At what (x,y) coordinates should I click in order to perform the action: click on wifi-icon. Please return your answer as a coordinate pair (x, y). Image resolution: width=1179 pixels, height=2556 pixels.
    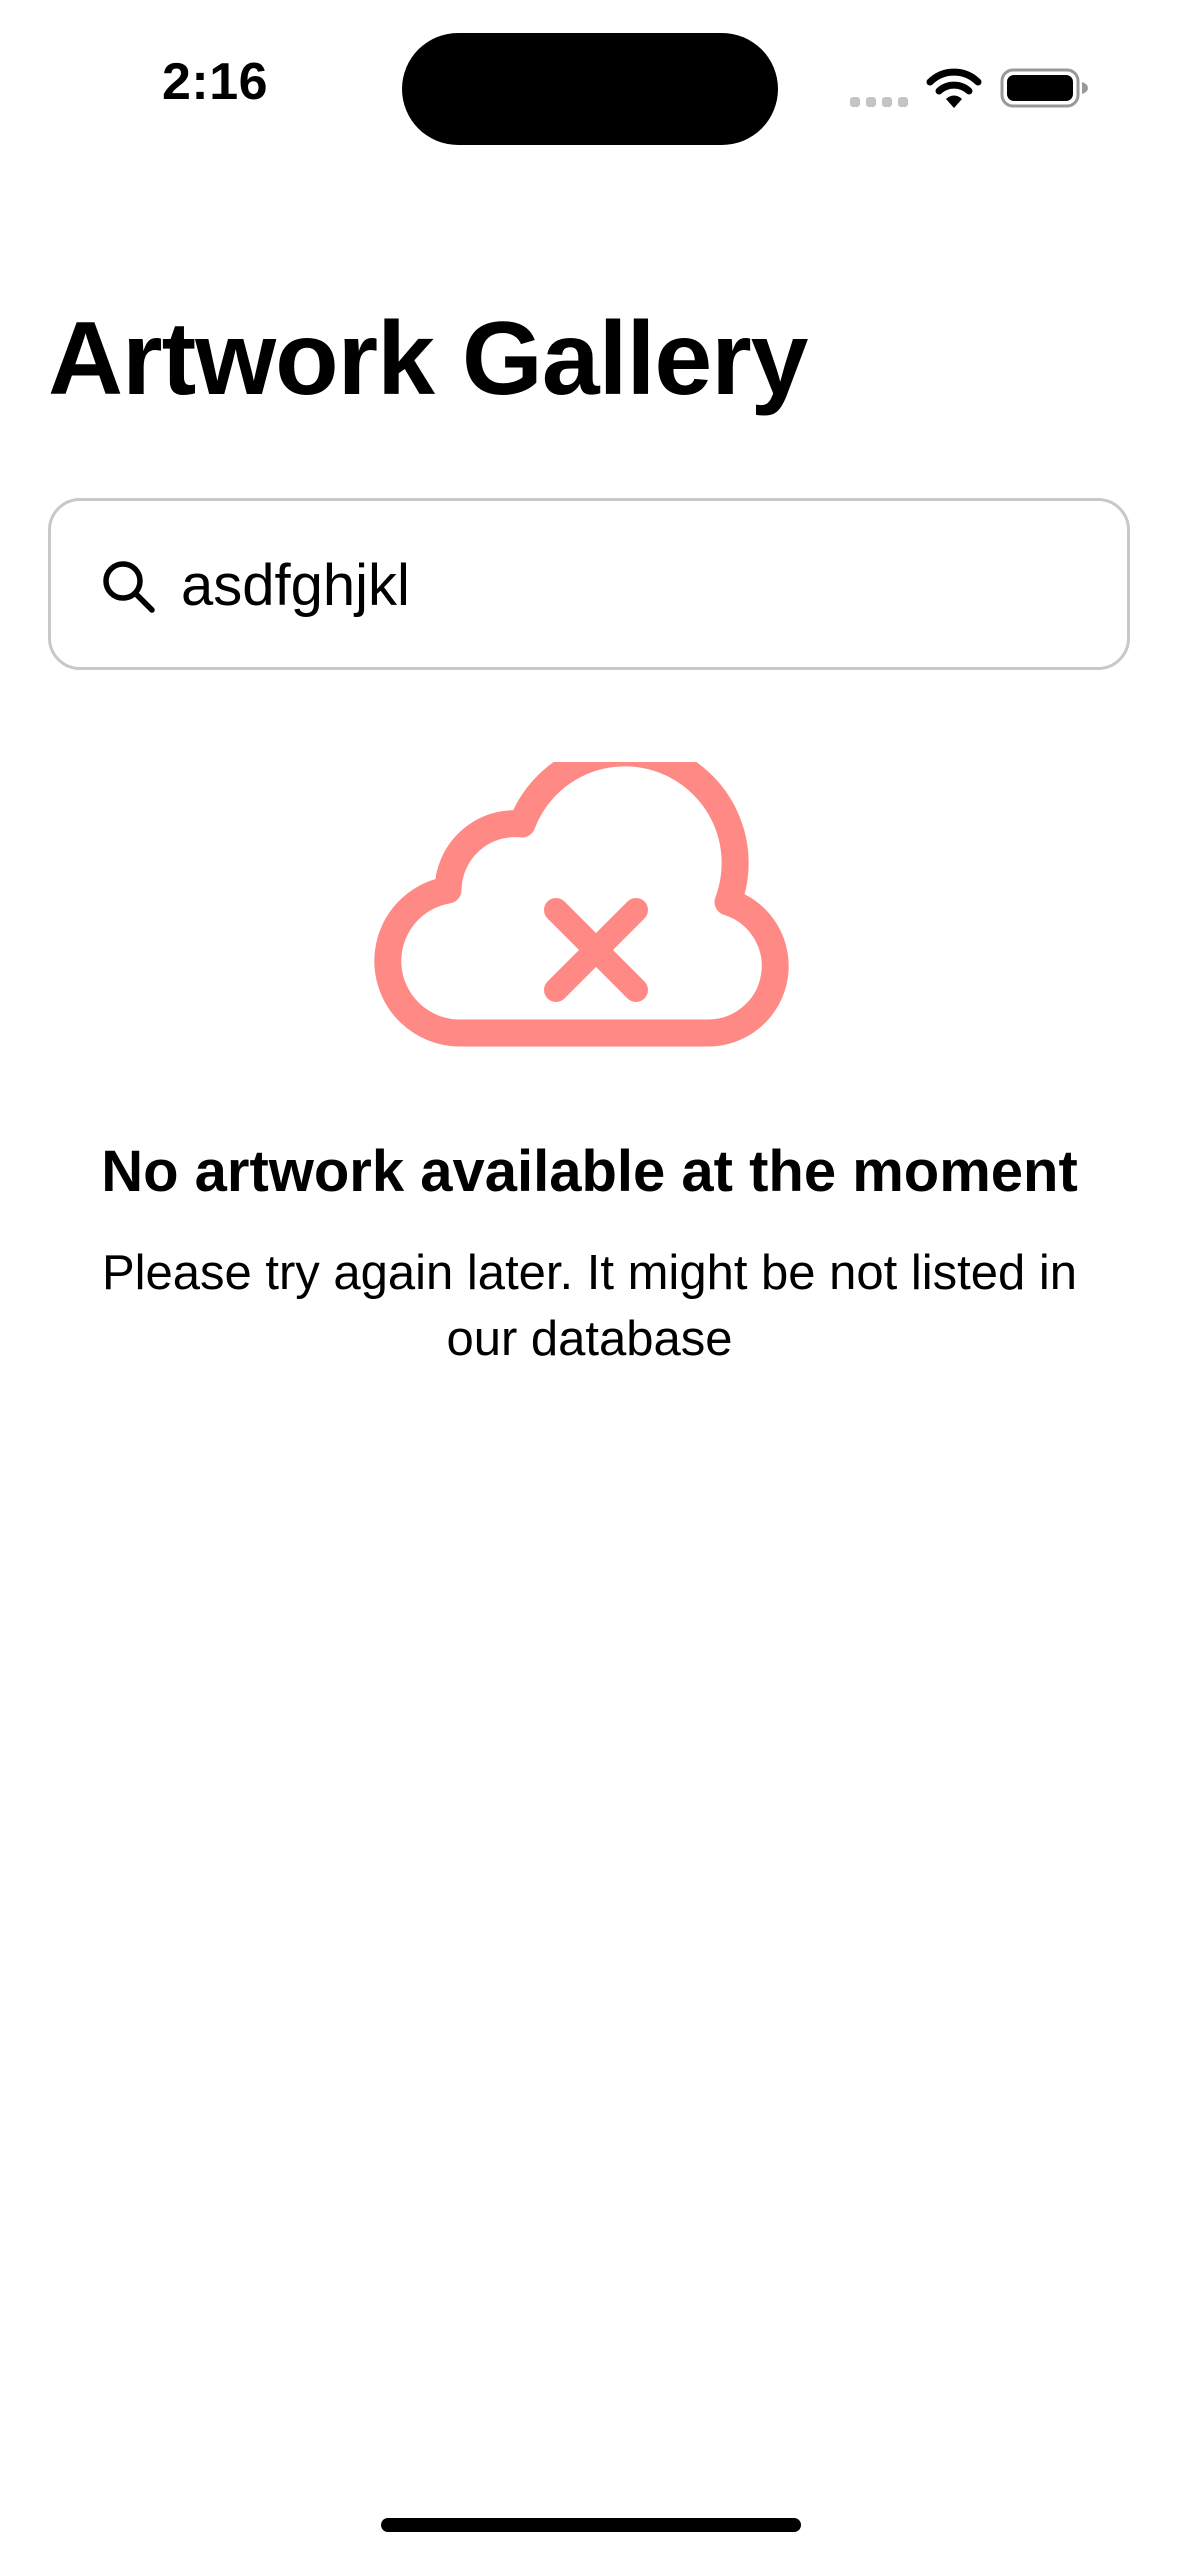
    Looking at the image, I should click on (954, 88).